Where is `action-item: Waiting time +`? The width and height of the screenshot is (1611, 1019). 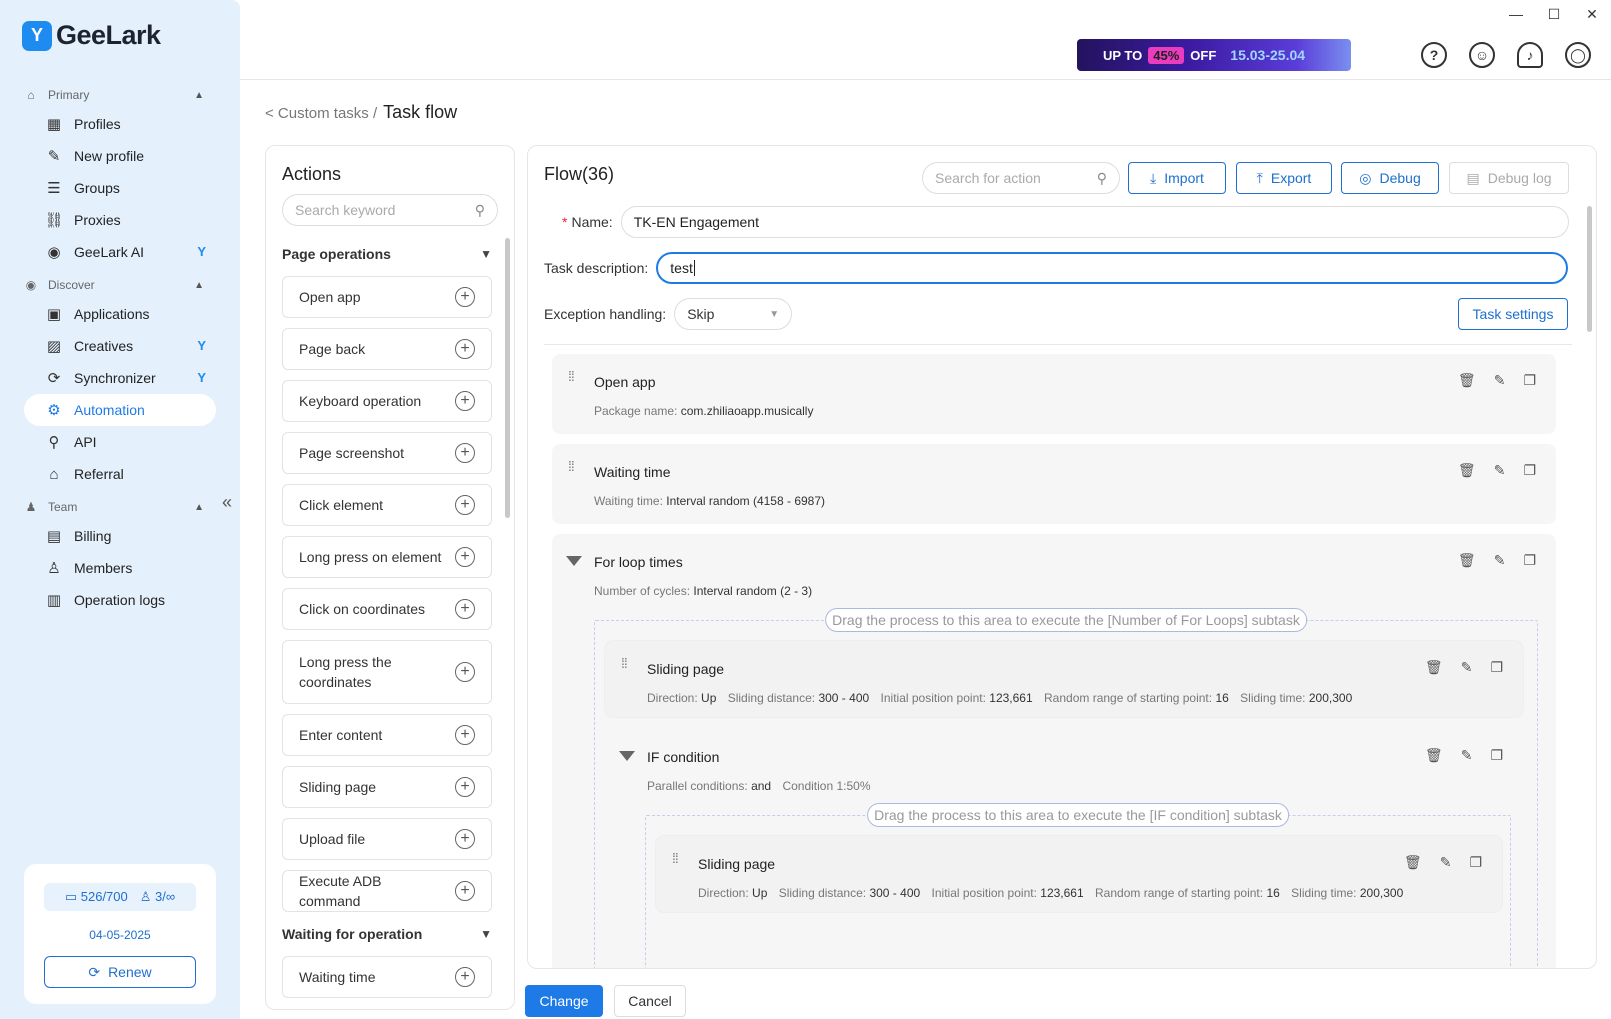 action-item: Waiting time + is located at coordinates (387, 977).